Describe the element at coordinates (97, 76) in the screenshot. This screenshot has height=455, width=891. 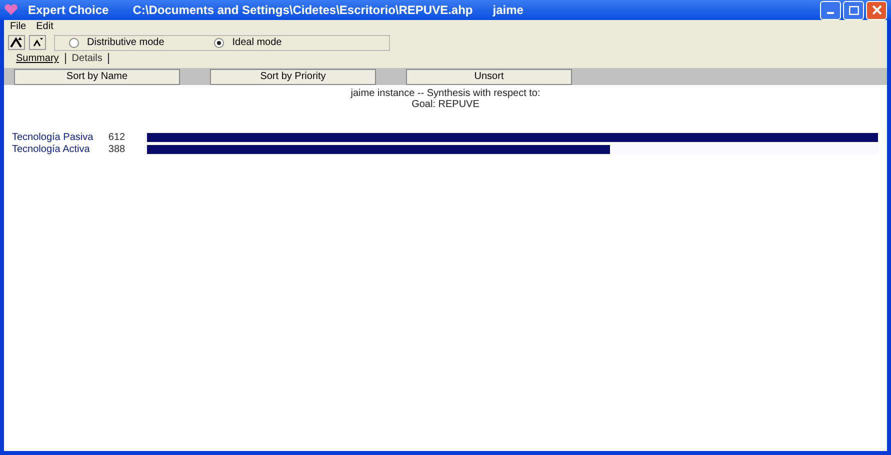
I see `sort-button: Sort by Name` at that location.